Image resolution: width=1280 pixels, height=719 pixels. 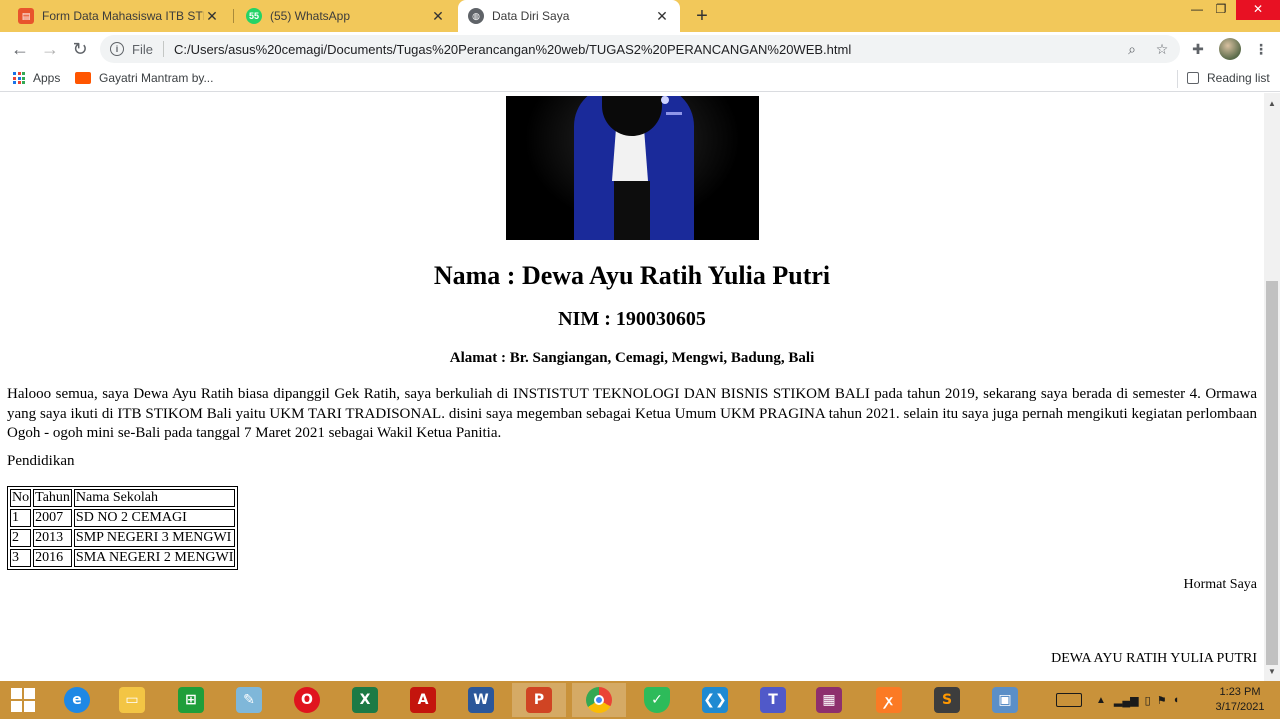 I want to click on taskbar-ie: e, so click(x=77, y=700).